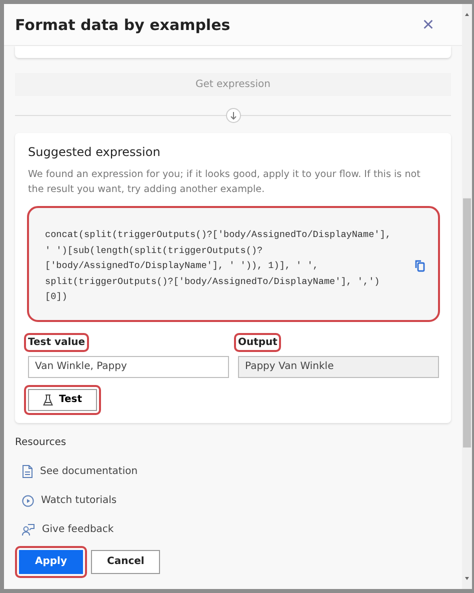 The width and height of the screenshot is (474, 593). Describe the element at coordinates (57, 342) in the screenshot. I see `field-label: Test value` at that location.